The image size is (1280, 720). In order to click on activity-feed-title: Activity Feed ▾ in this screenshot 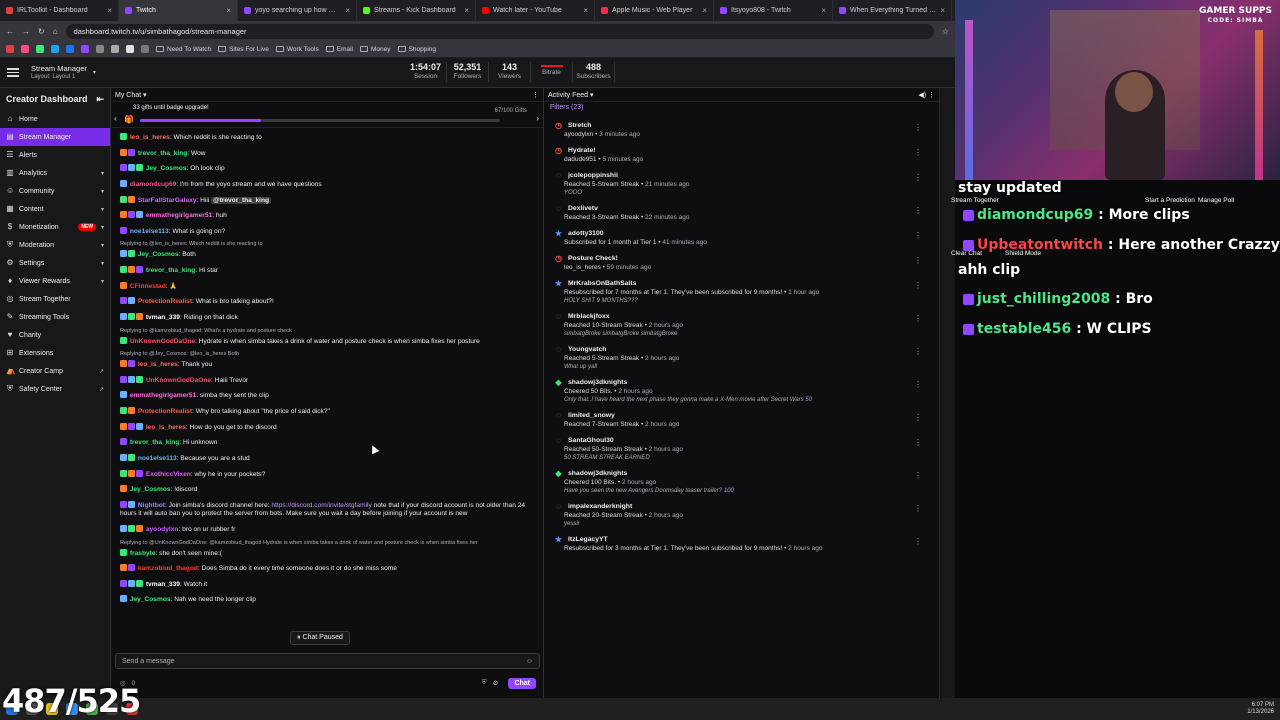, I will do `click(571, 95)`.